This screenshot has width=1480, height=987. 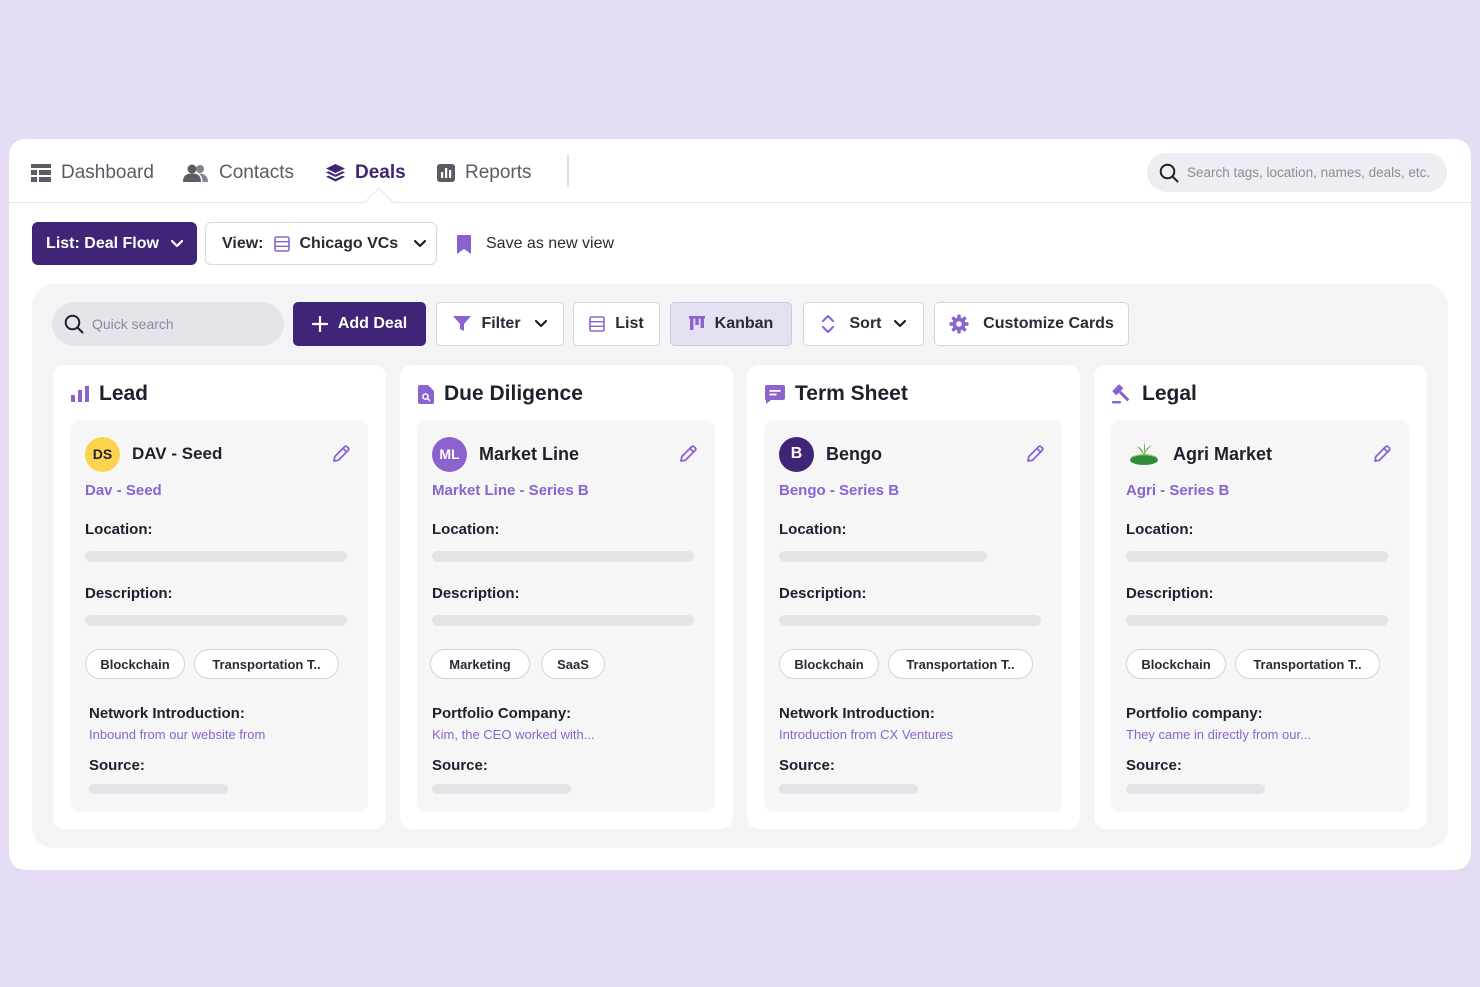 I want to click on sort-icon, so click(x=827, y=324).